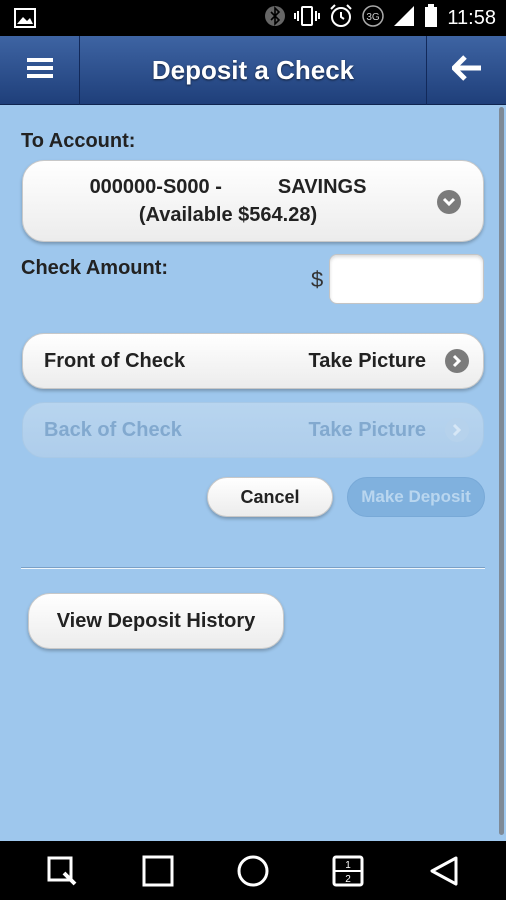 The image size is (506, 900). What do you see at coordinates (317, 279) in the screenshot?
I see `currency-symbol: $` at bounding box center [317, 279].